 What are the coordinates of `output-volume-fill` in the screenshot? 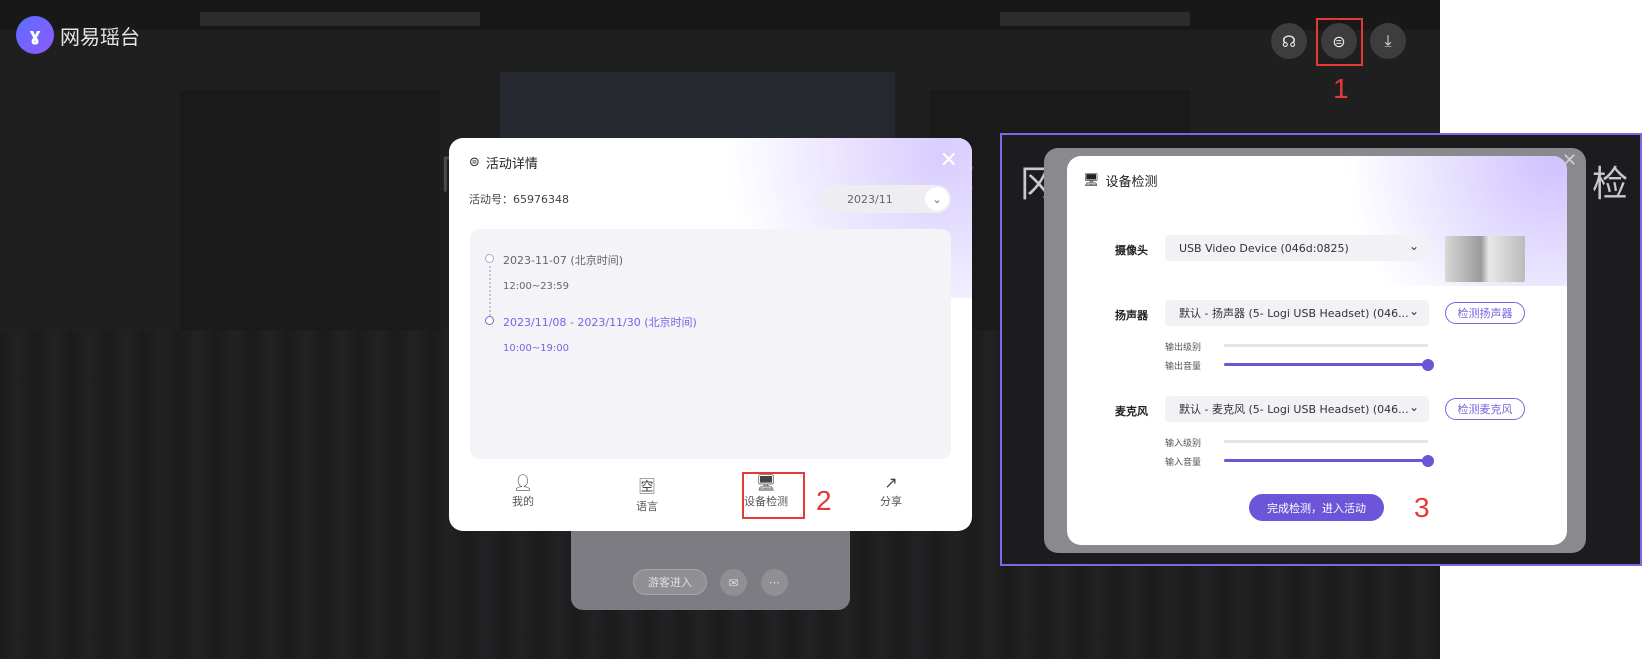 It's located at (1326, 364).